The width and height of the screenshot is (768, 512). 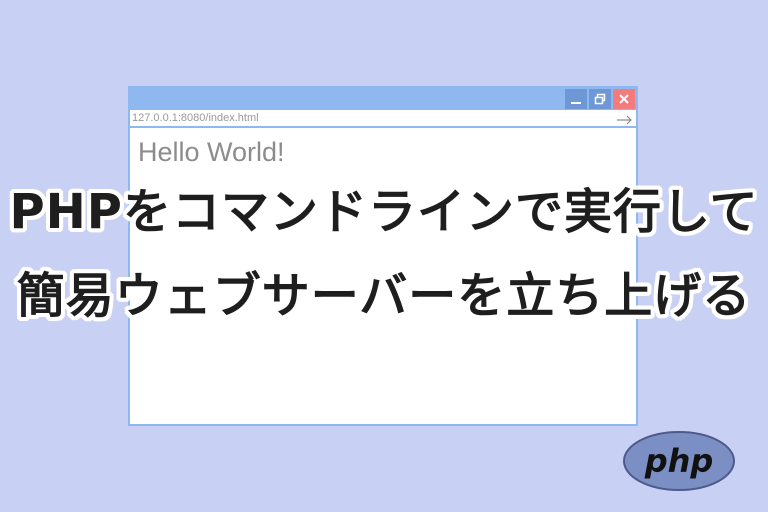 I want to click on minimize-button, so click(x=576, y=99).